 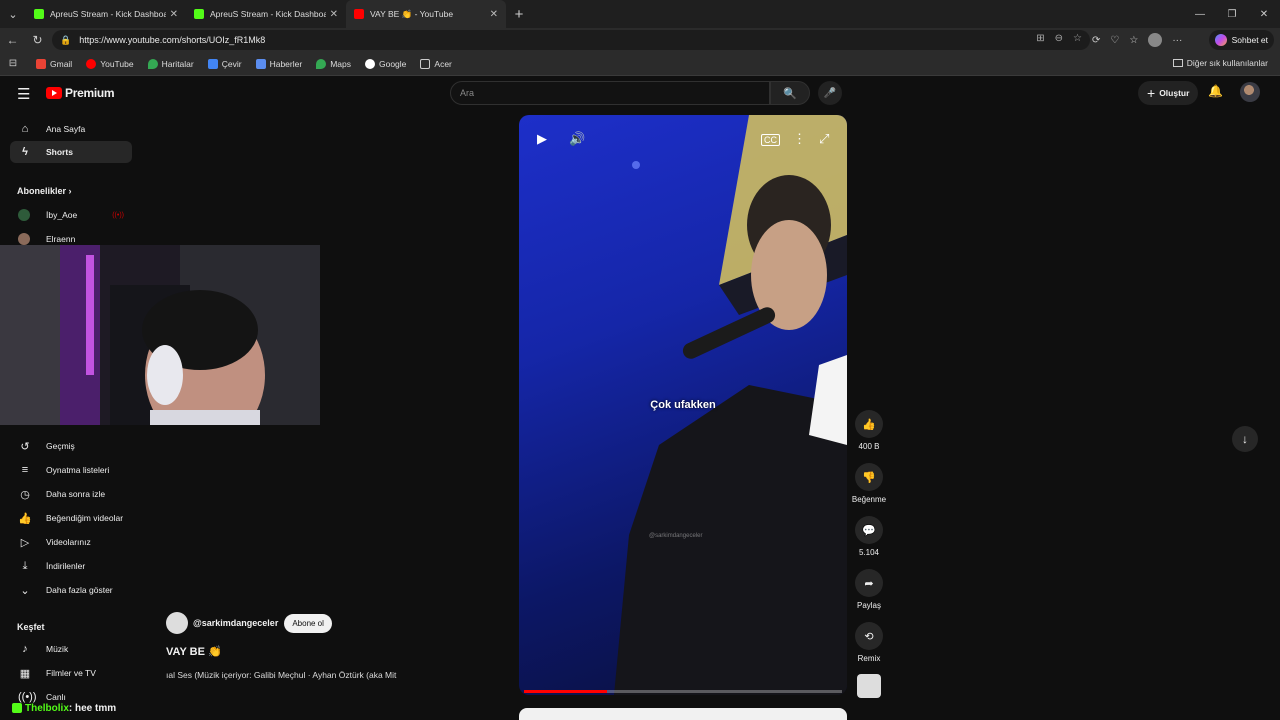 What do you see at coordinates (71, 518) in the screenshot?
I see `sidebar-item-liked-videos: 👍 Beğendiğim videolar` at bounding box center [71, 518].